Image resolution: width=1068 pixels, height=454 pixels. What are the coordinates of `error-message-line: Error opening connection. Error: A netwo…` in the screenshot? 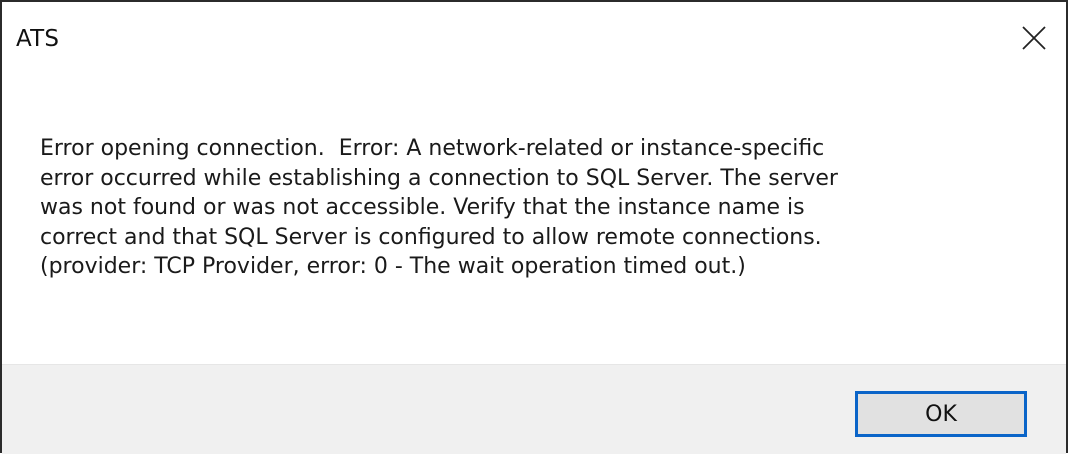 It's located at (432, 148).